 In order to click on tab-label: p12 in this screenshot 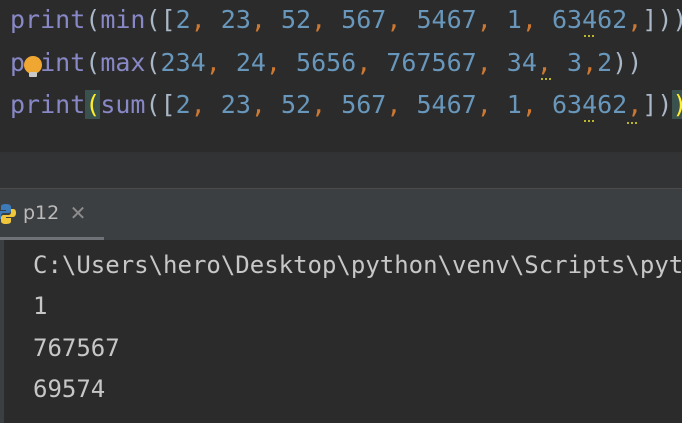, I will do `click(41, 213)`.